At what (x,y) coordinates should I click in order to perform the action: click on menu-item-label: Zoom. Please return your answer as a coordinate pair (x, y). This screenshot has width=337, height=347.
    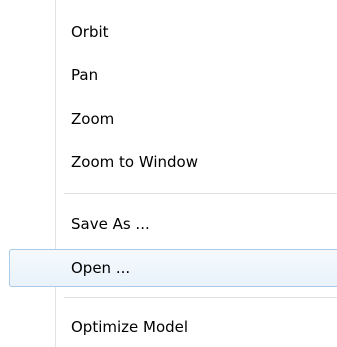
    Looking at the image, I should click on (93, 119).